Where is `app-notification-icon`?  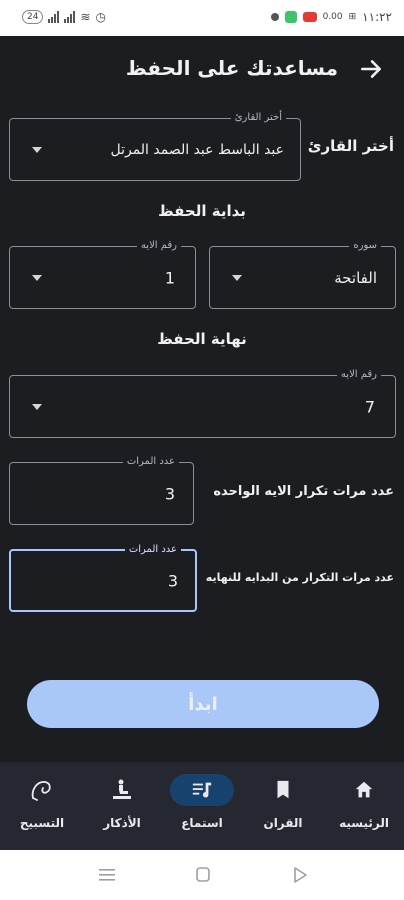
app-notification-icon is located at coordinates (290, 17).